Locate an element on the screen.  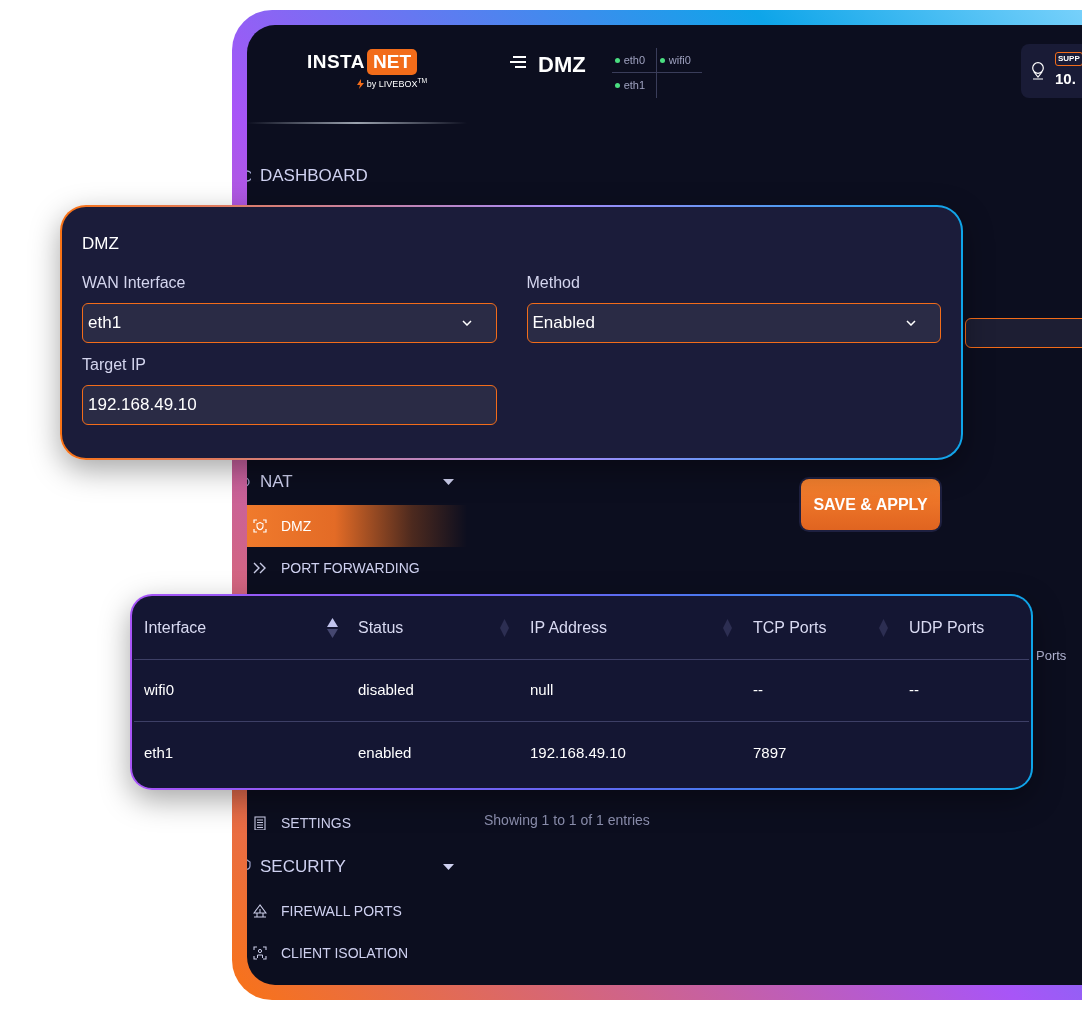
form-title: DMZ is located at coordinates (101, 244).